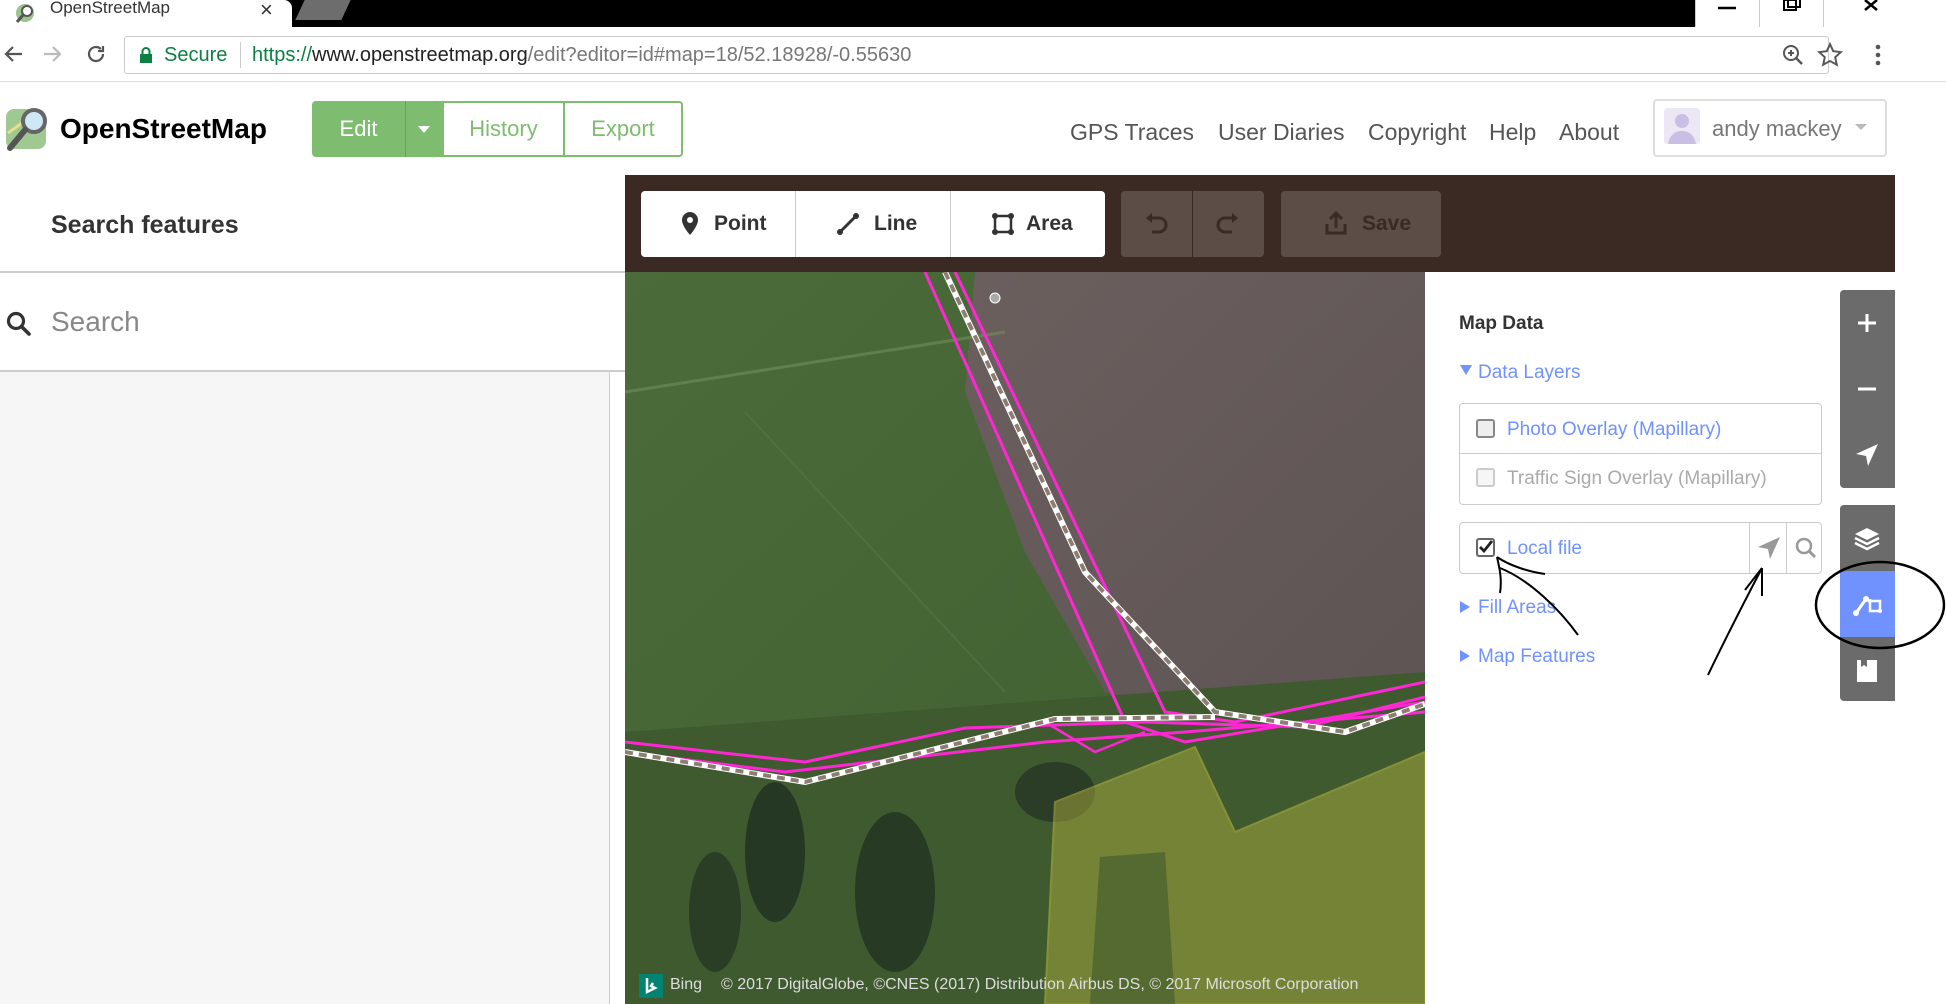 The image size is (1946, 1004). I want to click on traffic-sign-overlay-label: Traffic Sign Overlay (Mapillary), so click(1637, 478).